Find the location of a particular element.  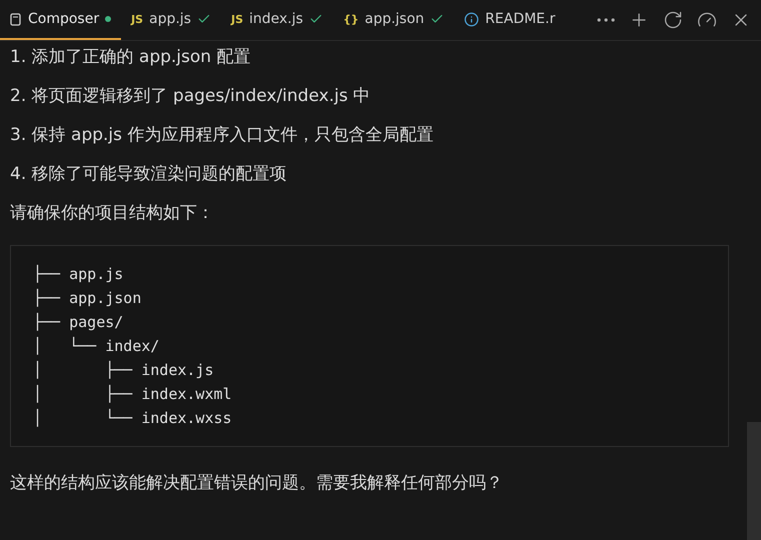

intro-text: 请确保你的项目结构如下： is located at coordinates (112, 213).